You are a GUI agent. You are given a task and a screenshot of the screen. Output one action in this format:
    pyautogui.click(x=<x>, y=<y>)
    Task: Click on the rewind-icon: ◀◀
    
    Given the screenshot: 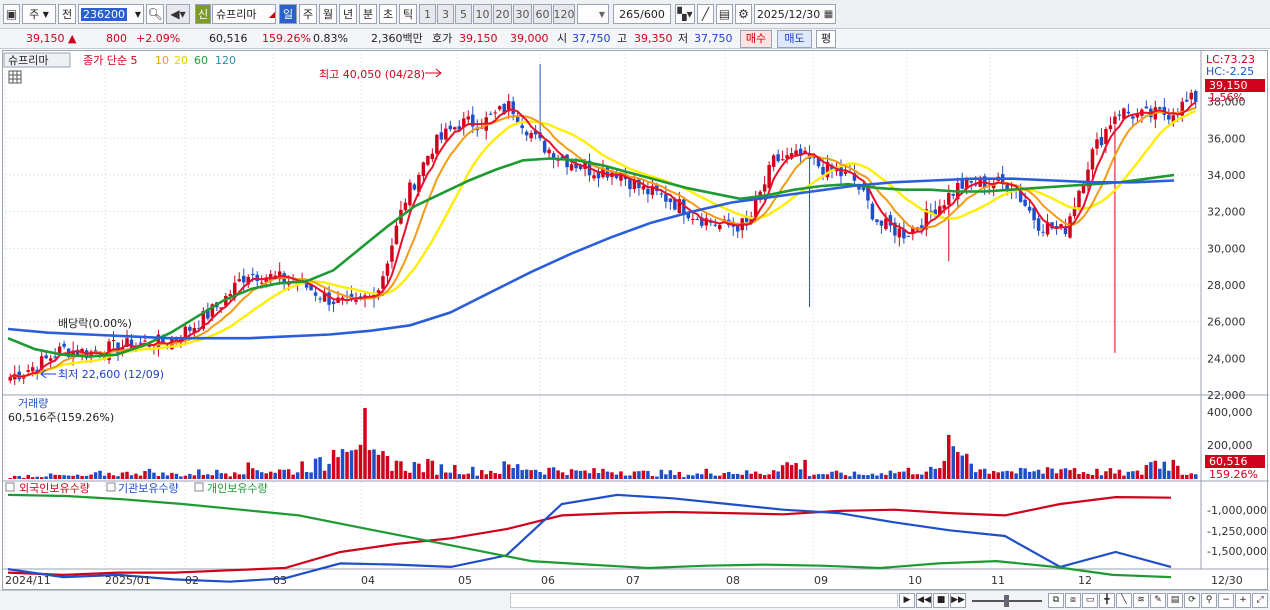 What is the action you would take?
    pyautogui.click(x=924, y=600)
    